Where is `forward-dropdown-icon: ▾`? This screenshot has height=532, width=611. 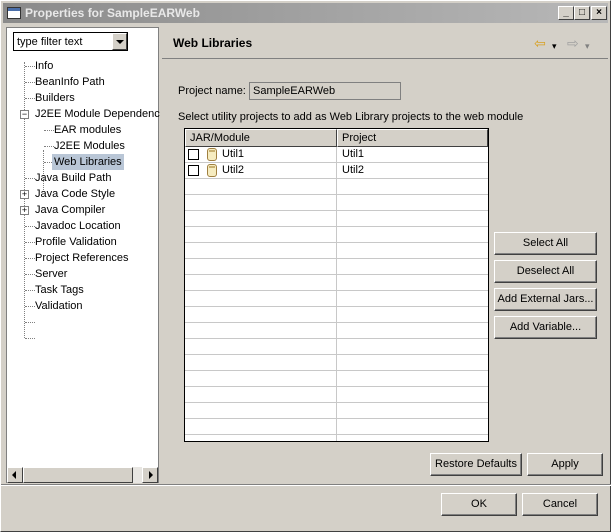
forward-dropdown-icon: ▾ is located at coordinates (587, 46).